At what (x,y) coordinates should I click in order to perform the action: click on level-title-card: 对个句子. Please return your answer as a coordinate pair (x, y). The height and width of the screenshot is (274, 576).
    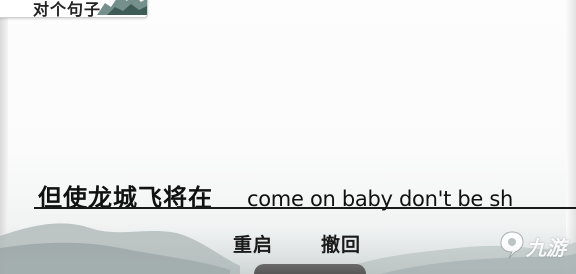
    Looking at the image, I should click on (74, 9).